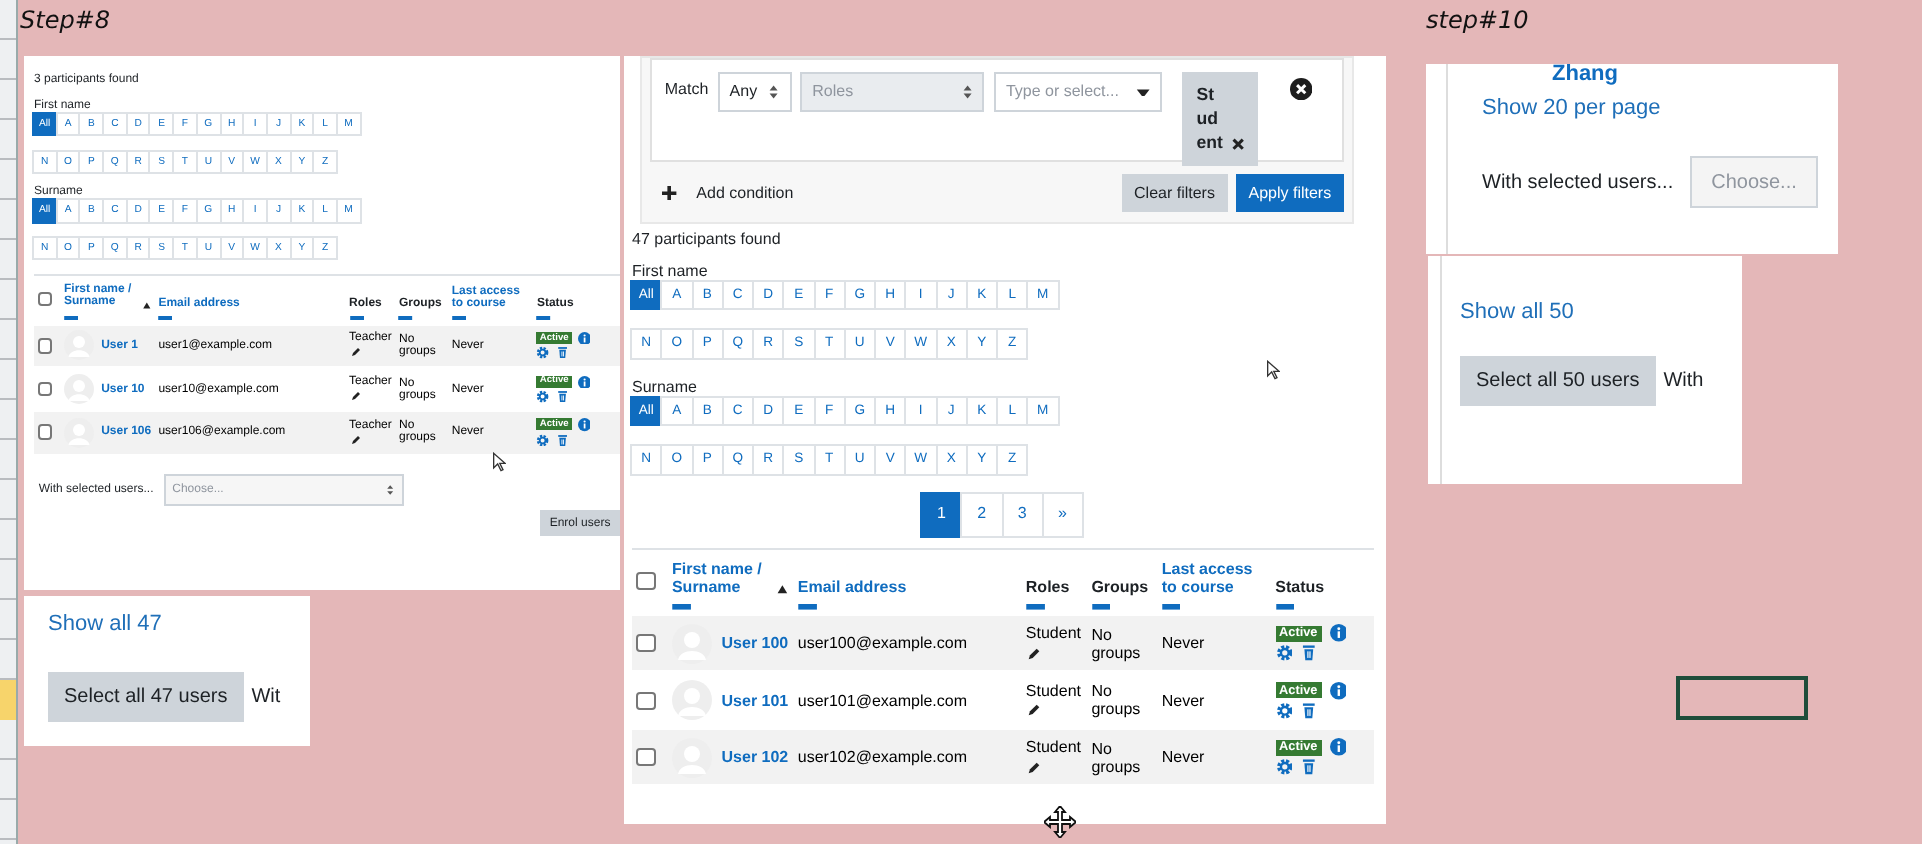 This screenshot has height=844, width=1922. Describe the element at coordinates (1062, 515) in the screenshot. I see `page-link: »` at that location.